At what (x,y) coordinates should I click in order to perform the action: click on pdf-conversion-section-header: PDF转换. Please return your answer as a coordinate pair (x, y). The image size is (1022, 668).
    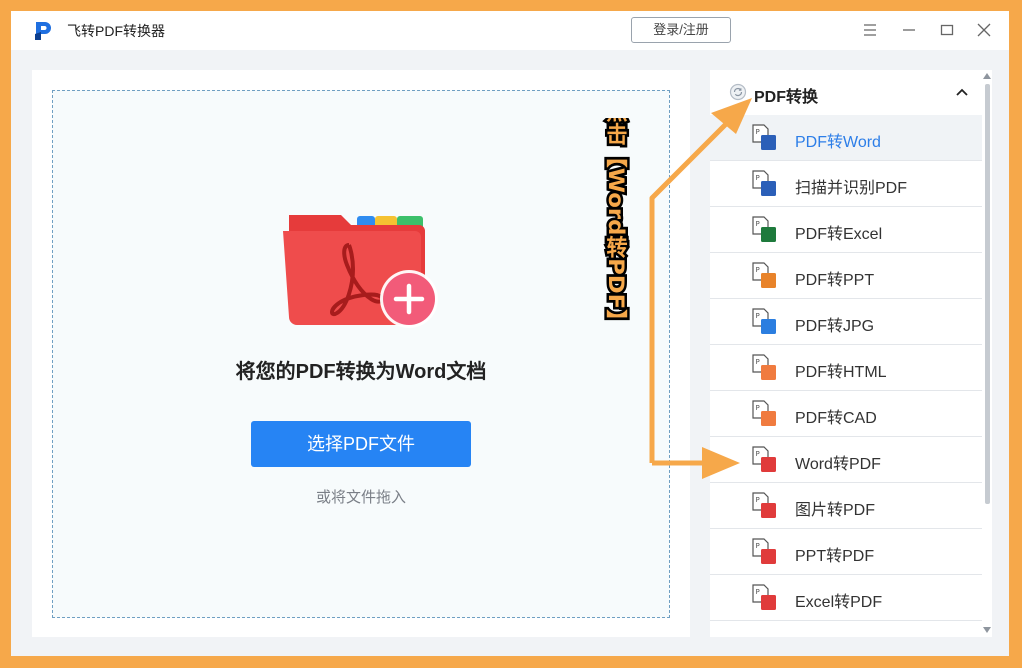
    Looking at the image, I should click on (846, 92).